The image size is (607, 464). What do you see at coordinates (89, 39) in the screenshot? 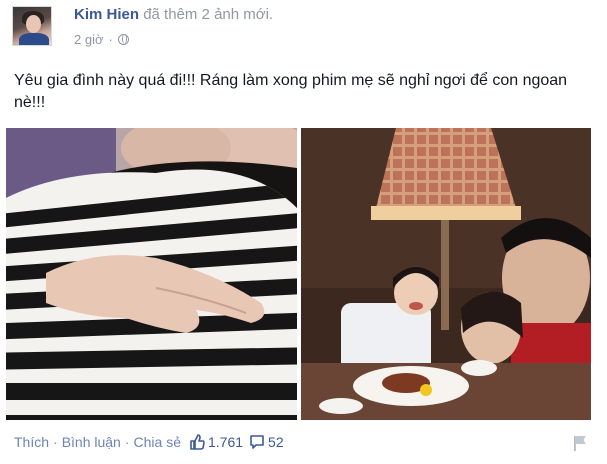
I see `post-timestamp: 2 giờ` at bounding box center [89, 39].